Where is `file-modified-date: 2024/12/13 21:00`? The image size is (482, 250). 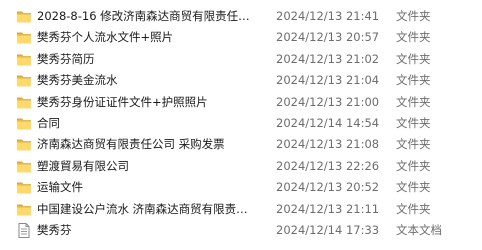 file-modified-date: 2024/12/13 21:00 is located at coordinates (328, 101).